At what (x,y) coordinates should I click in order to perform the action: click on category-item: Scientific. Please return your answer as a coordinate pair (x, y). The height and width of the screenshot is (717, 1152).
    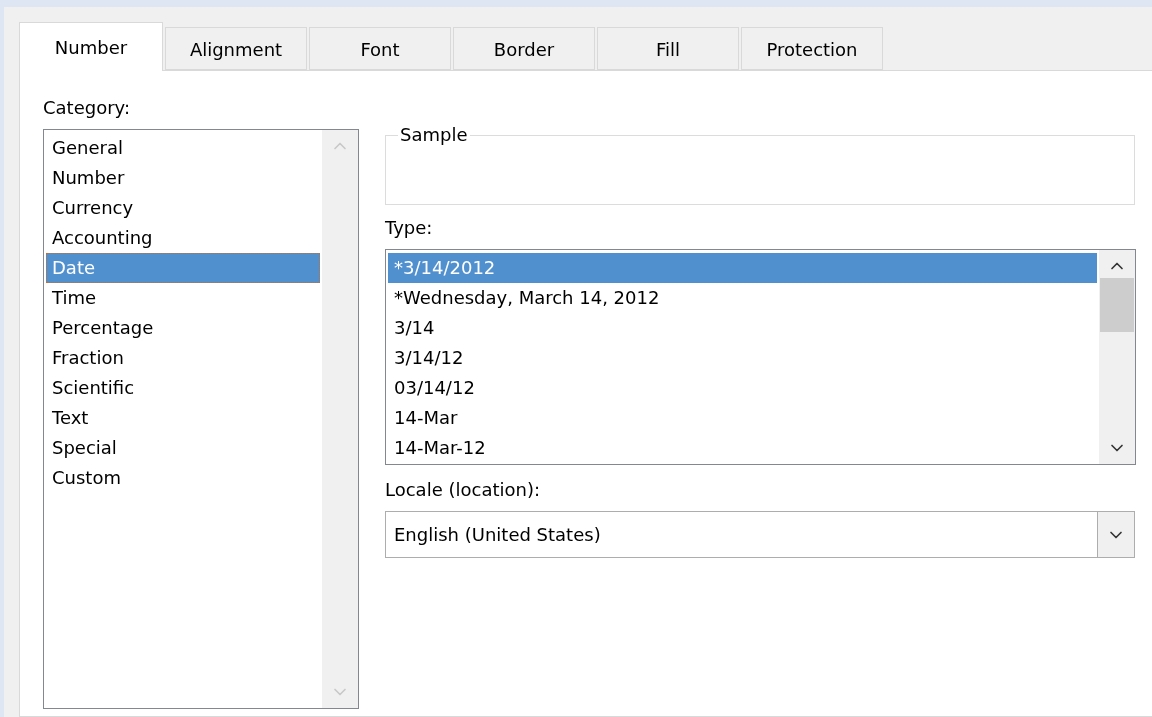
    Looking at the image, I should click on (183, 388).